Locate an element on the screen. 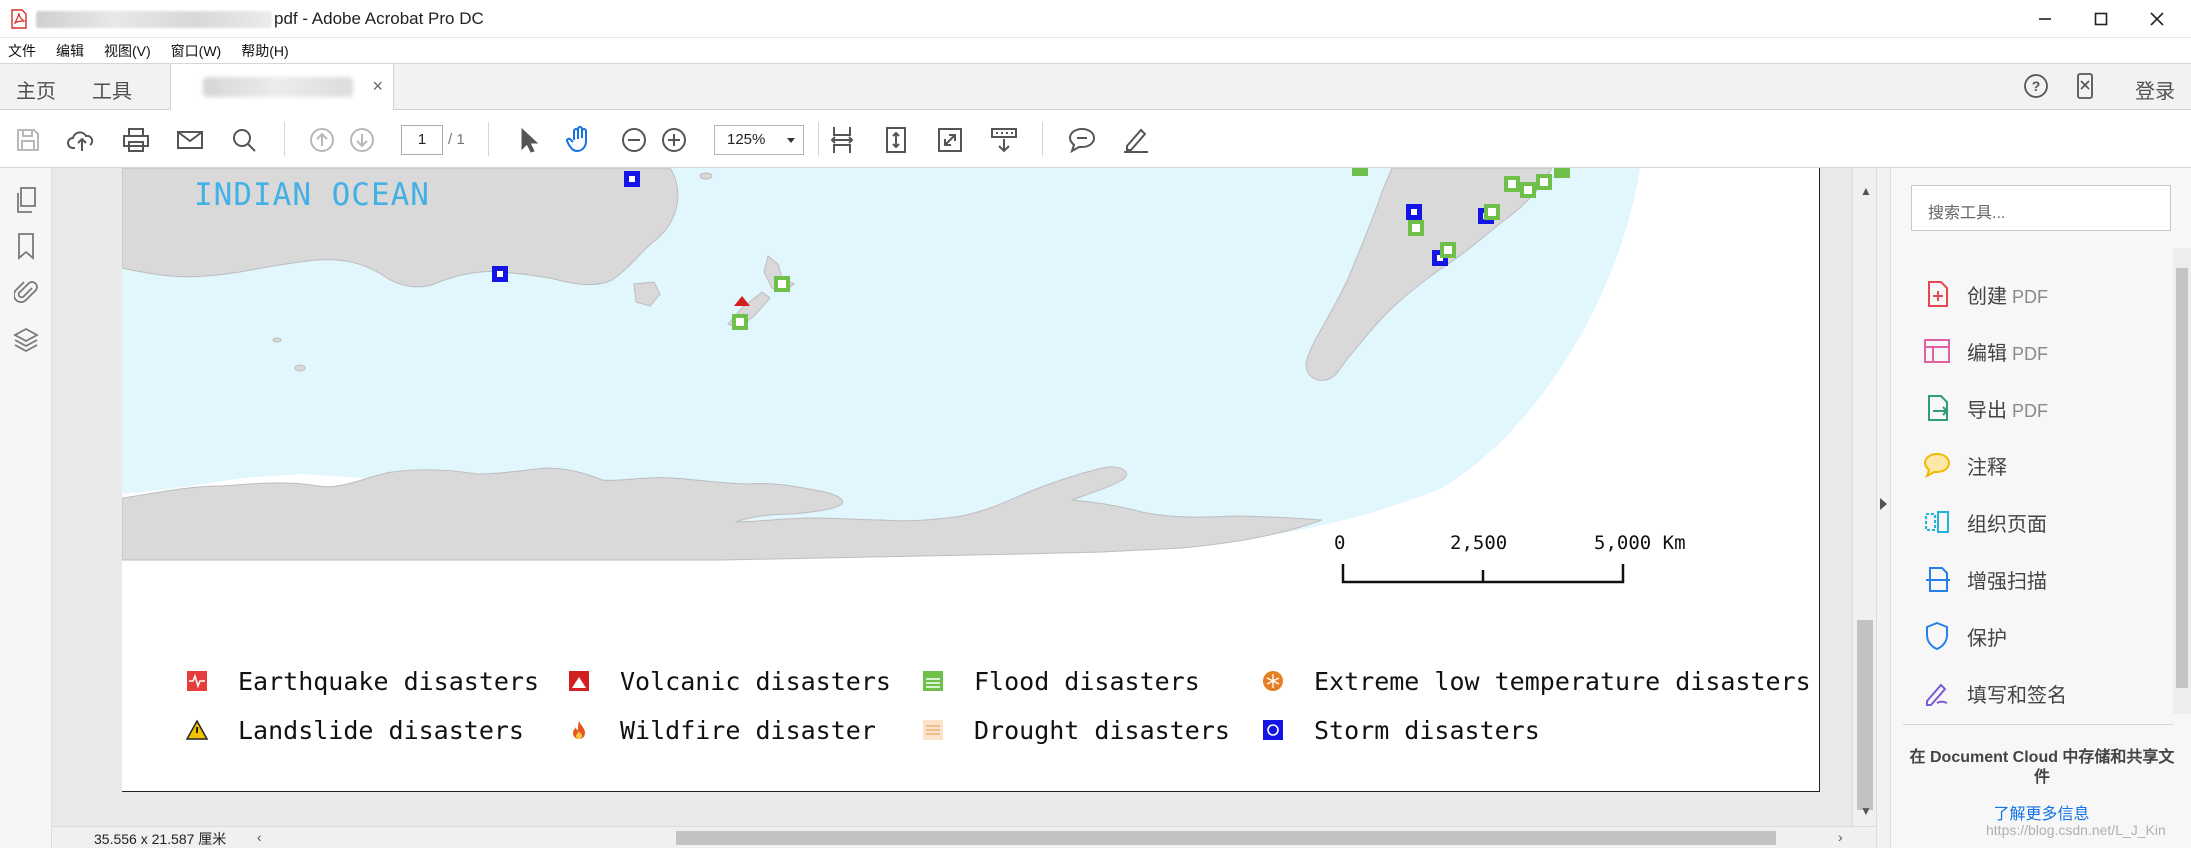  legend-item: Storm disasters is located at coordinates (1401, 730).